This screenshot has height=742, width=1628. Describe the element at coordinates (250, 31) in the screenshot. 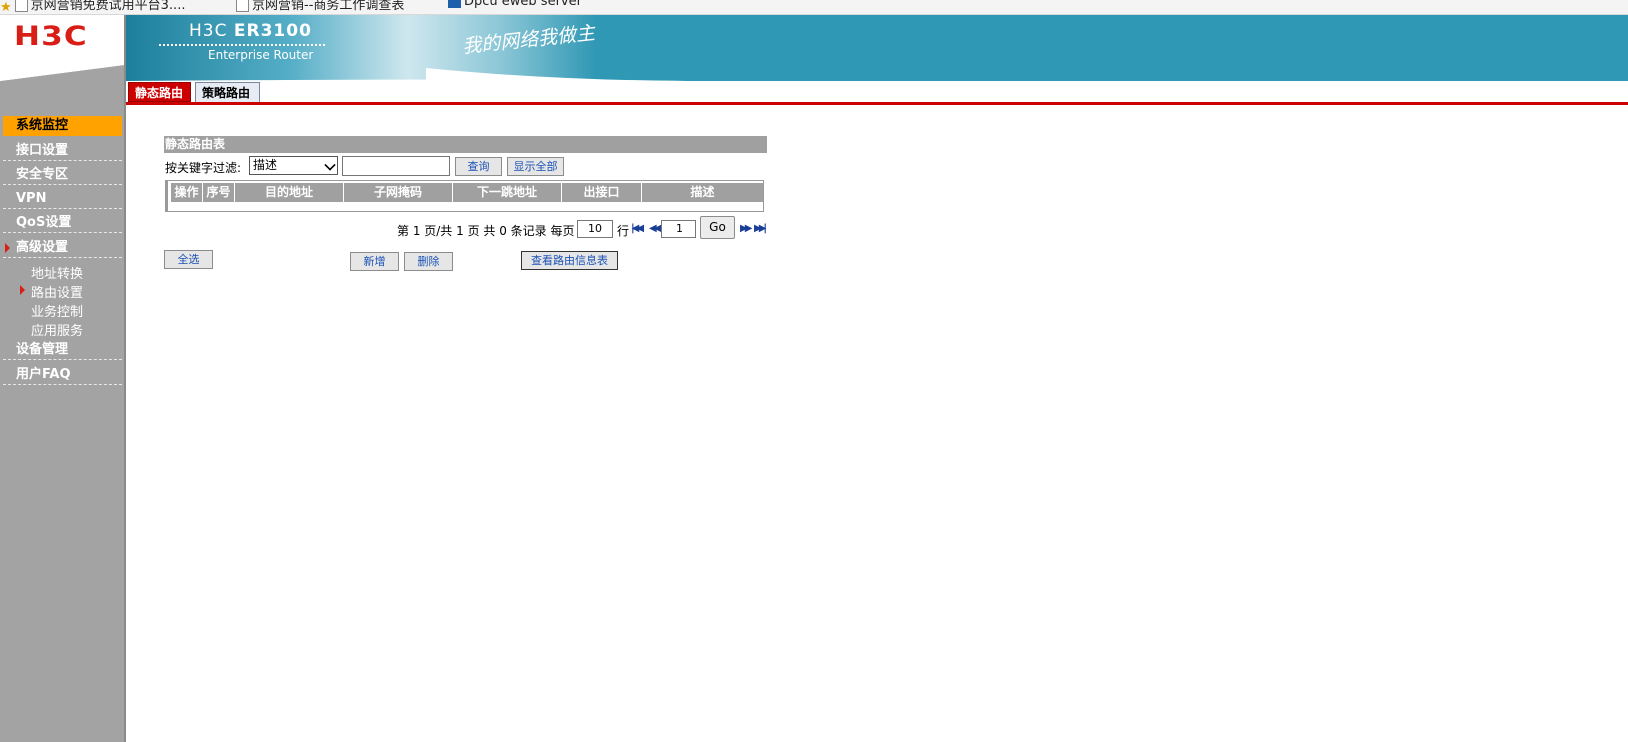

I see `model-title: H3C ER3100` at that location.